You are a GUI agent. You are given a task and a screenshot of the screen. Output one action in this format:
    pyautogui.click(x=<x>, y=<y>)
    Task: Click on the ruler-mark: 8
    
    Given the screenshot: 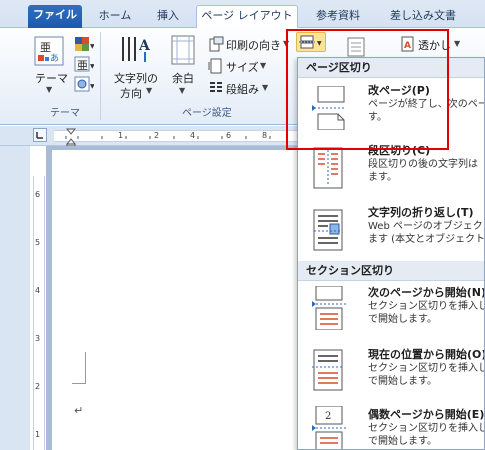 What is the action you would take?
    pyautogui.click(x=265, y=135)
    